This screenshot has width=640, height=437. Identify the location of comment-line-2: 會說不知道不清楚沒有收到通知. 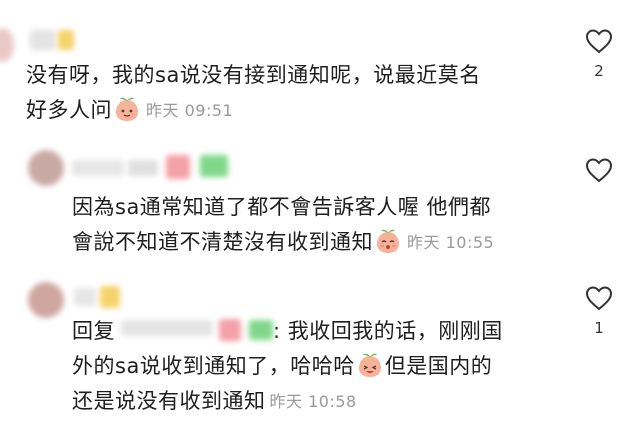
(222, 242).